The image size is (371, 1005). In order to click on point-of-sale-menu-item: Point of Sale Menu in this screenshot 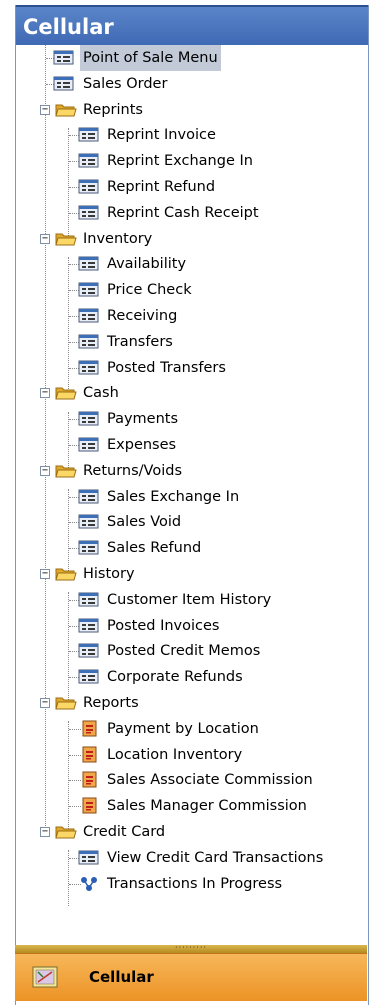, I will do `click(150, 58)`.